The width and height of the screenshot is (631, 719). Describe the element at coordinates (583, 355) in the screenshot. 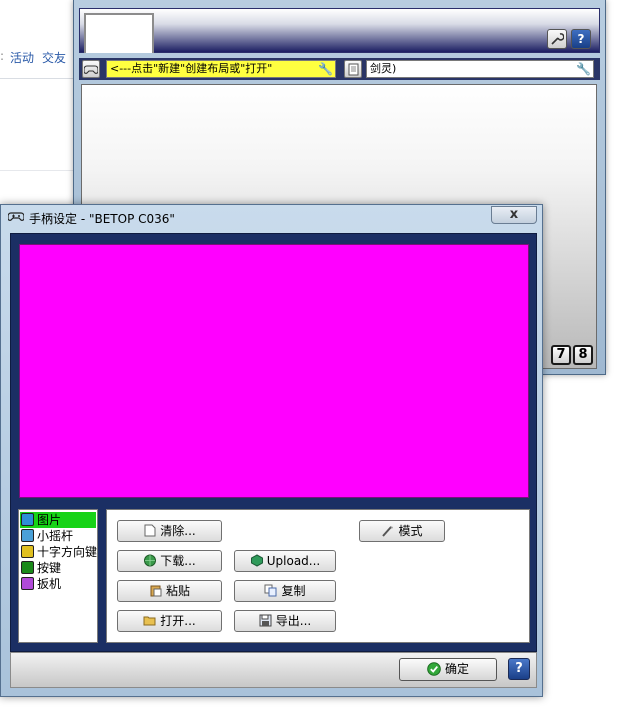

I see `page-button-8: 8` at that location.